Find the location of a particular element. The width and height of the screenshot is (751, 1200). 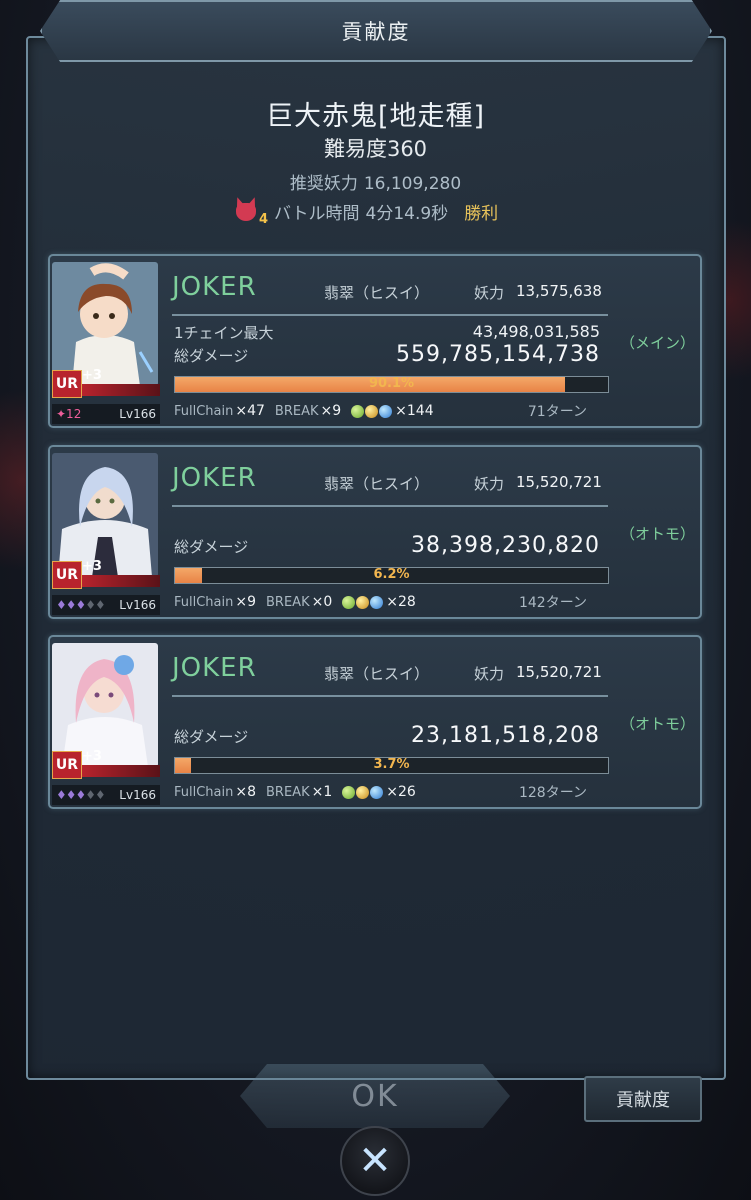

oni-level-badge: 4 is located at coordinates (263, 219).